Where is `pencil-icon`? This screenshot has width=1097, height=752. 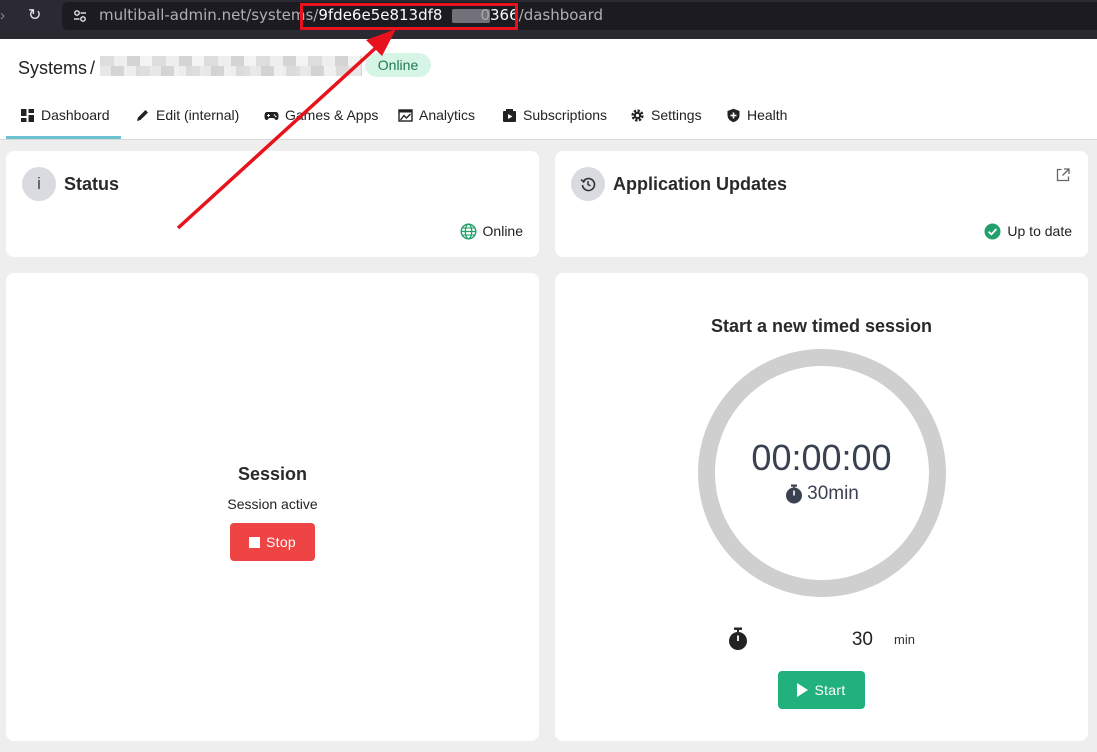 pencil-icon is located at coordinates (142, 115).